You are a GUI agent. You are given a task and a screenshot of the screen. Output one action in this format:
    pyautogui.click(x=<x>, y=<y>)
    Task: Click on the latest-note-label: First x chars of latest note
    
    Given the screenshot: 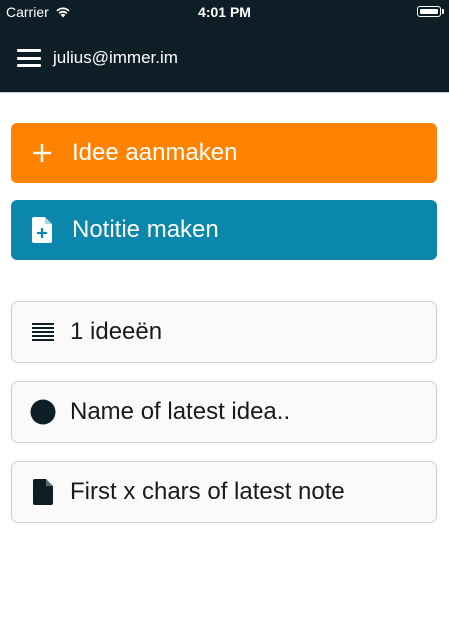 What is the action you would take?
    pyautogui.click(x=207, y=491)
    